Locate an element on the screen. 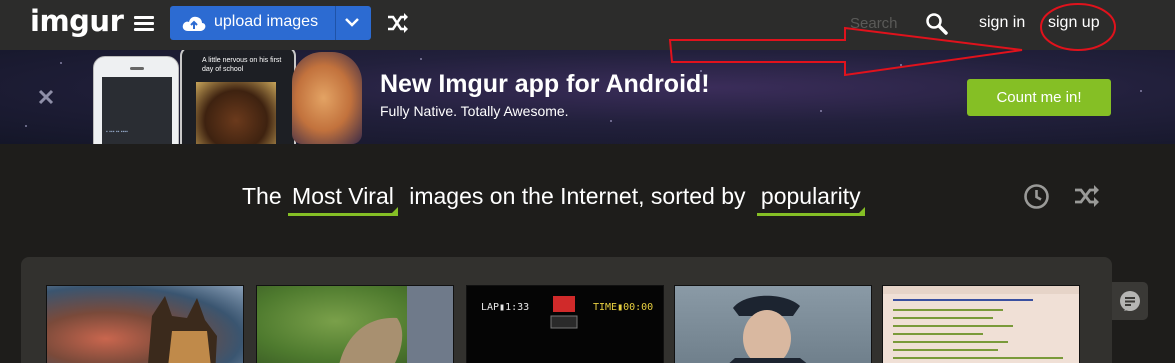 This screenshot has height=363, width=1175. banner-subtitle: Fully Native. Totally Awesome. is located at coordinates (474, 111).